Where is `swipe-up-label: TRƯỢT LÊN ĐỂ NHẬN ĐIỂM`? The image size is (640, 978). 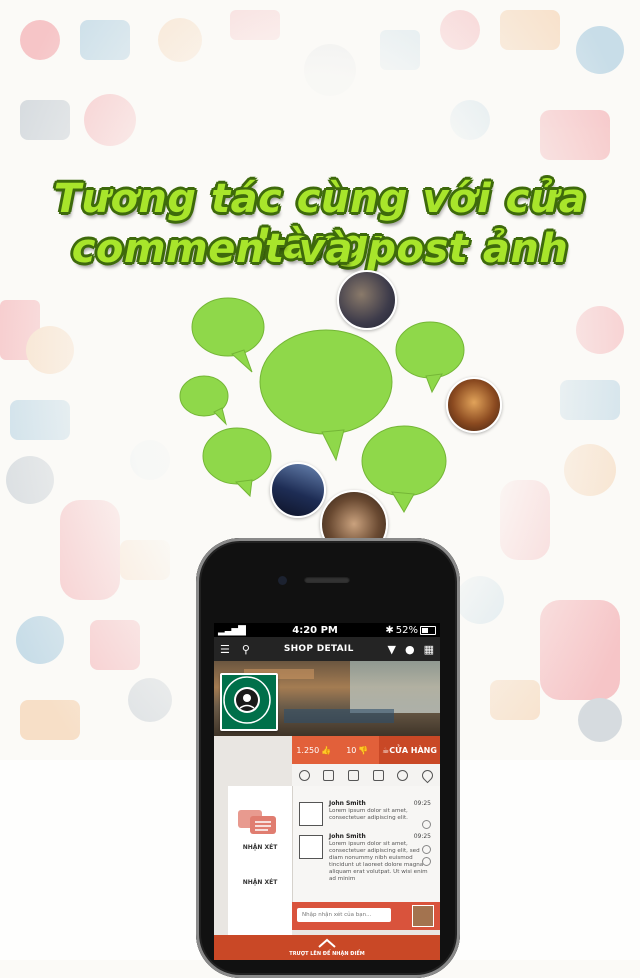
swipe-up-label: TRƯỢT LÊN ĐỂ NHẬN ĐIỂM is located at coordinates (327, 954).